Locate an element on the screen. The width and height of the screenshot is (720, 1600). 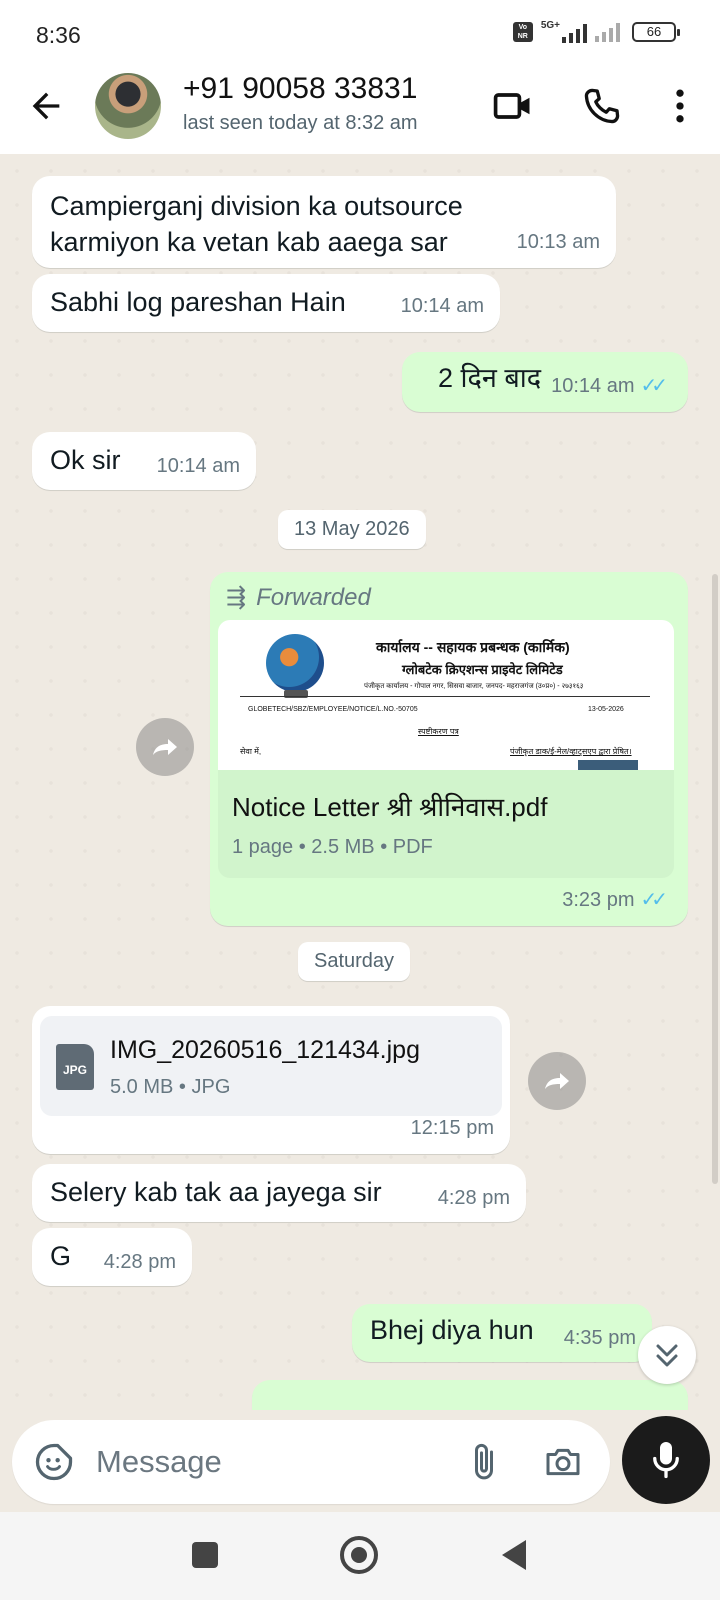
jpg-file-icon: JPG is located at coordinates (75, 1067).